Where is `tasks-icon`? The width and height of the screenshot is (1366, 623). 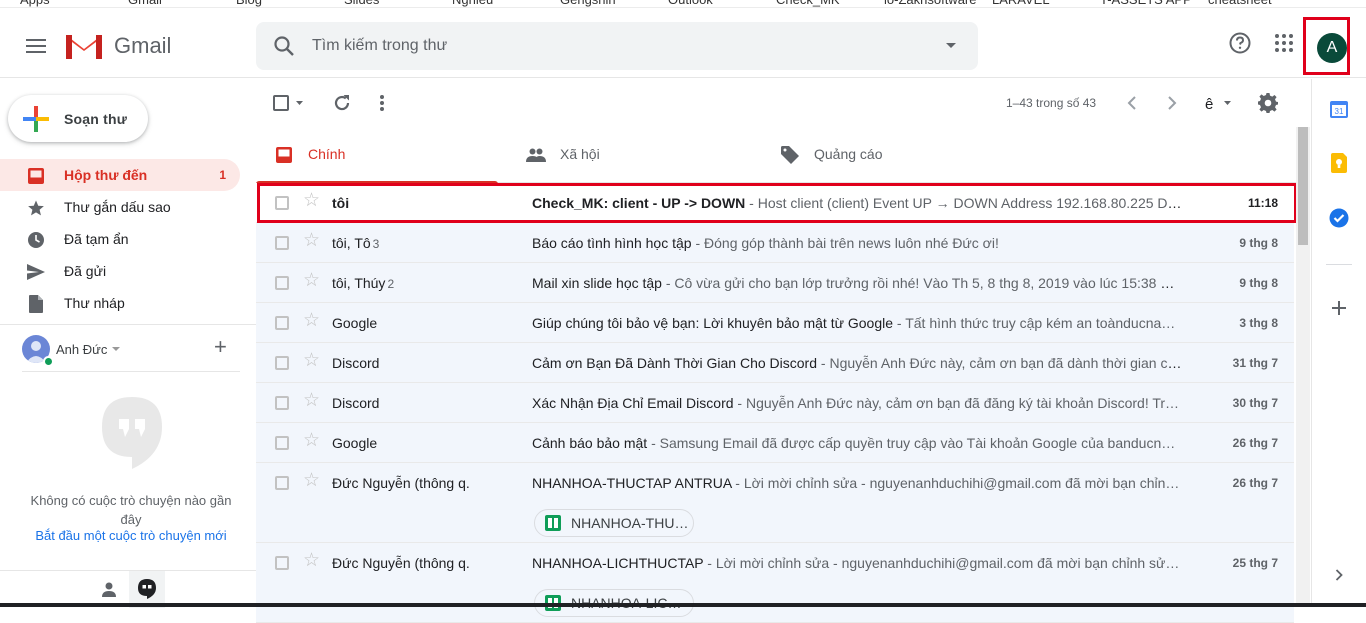
tasks-icon is located at coordinates (1339, 218).